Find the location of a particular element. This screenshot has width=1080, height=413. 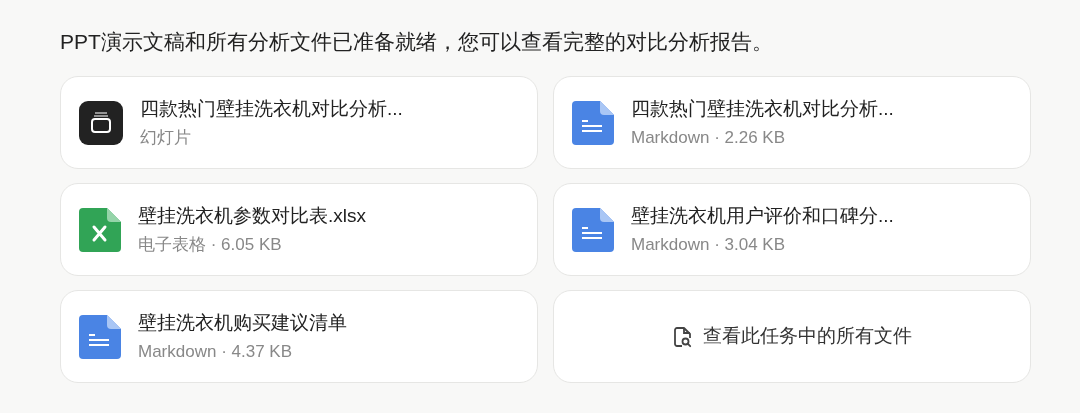

file-card: 壁挂洗衣机参数对比表.xlsx 电子表格 · 6.05 KB is located at coordinates (299, 229).